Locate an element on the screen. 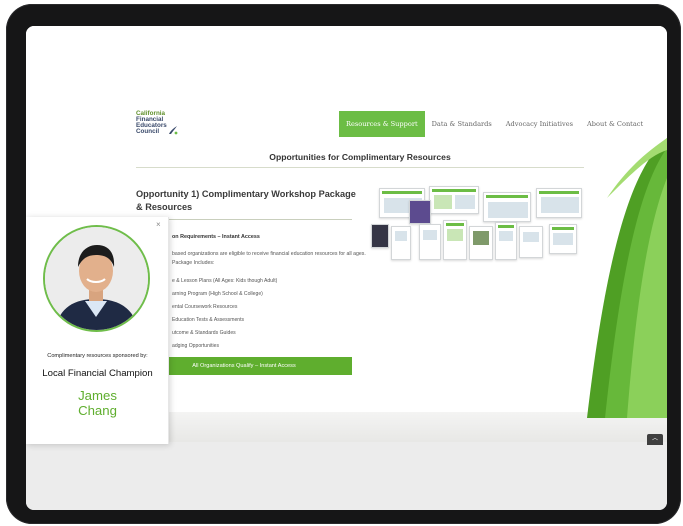 The image size is (683, 526). sponsor-portrait-image is located at coordinates (96, 278).